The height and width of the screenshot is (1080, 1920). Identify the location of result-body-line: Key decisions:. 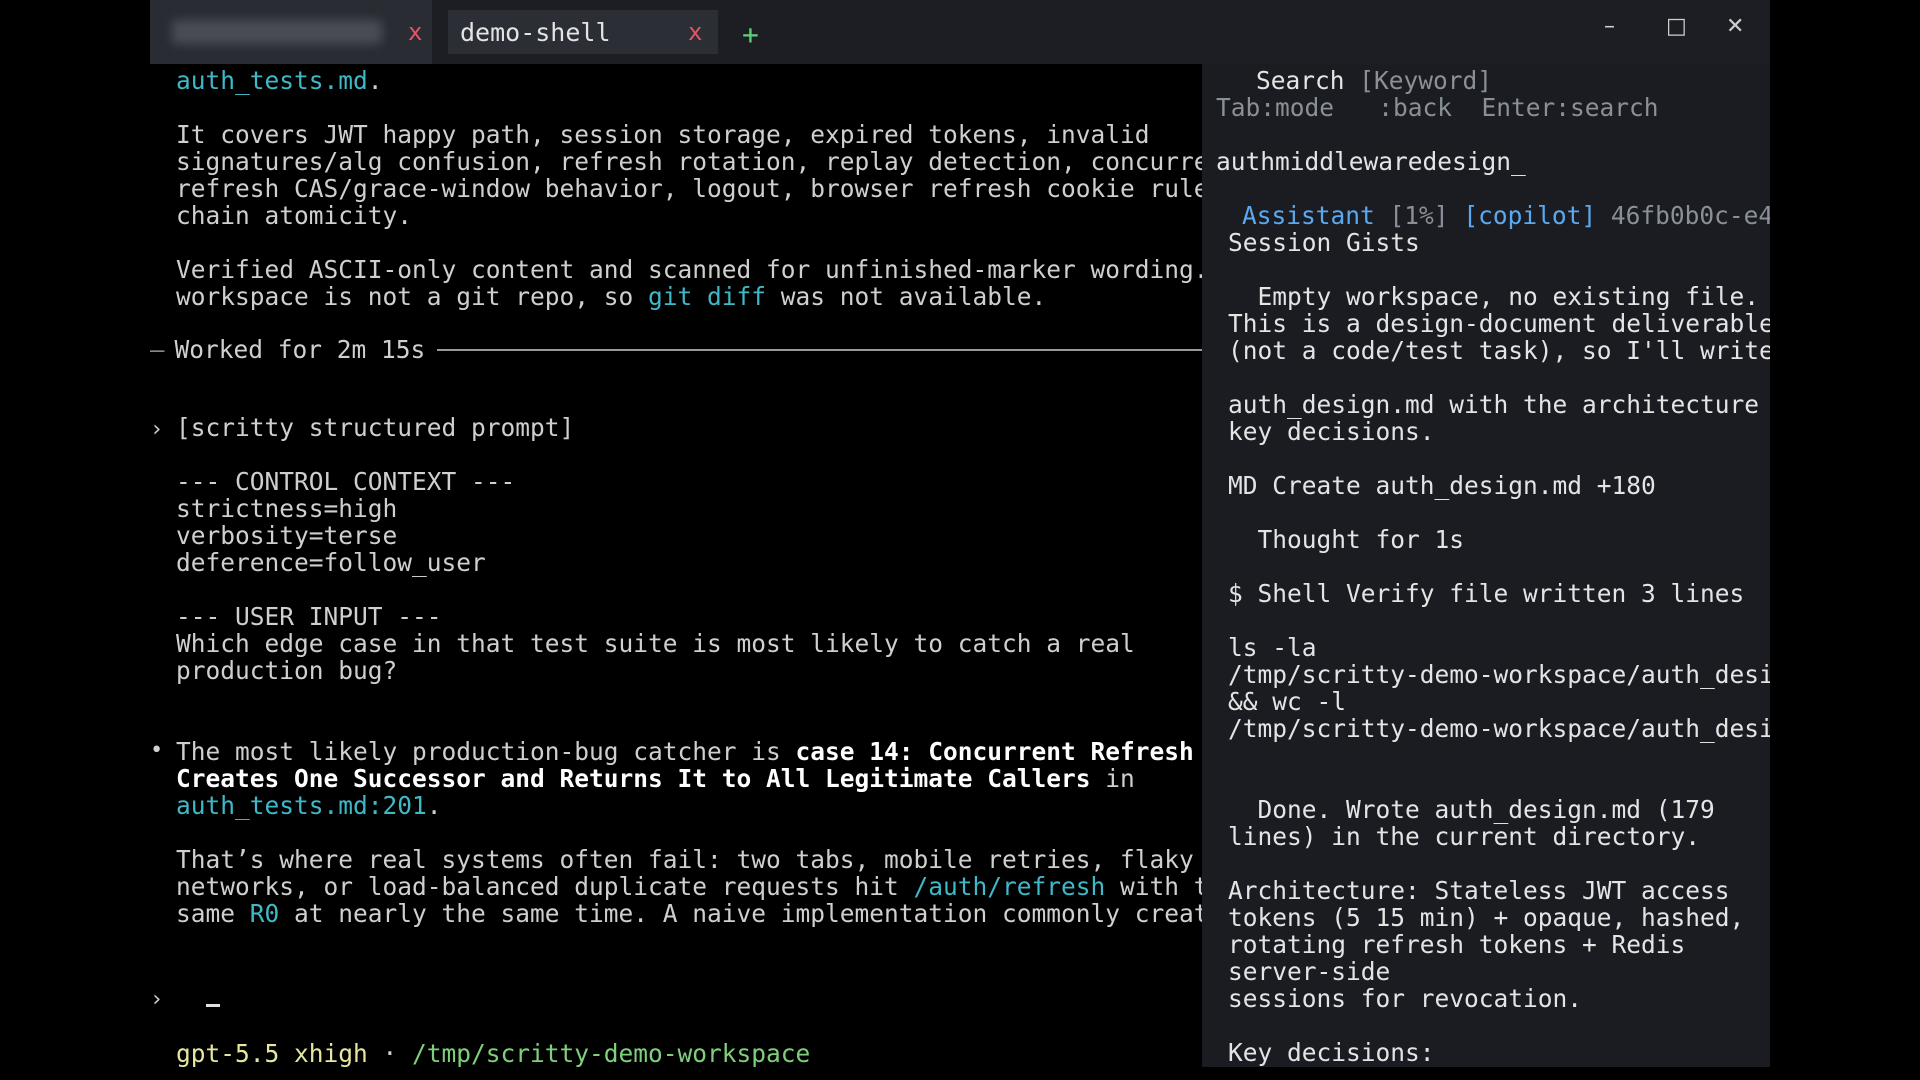
(1331, 1052).